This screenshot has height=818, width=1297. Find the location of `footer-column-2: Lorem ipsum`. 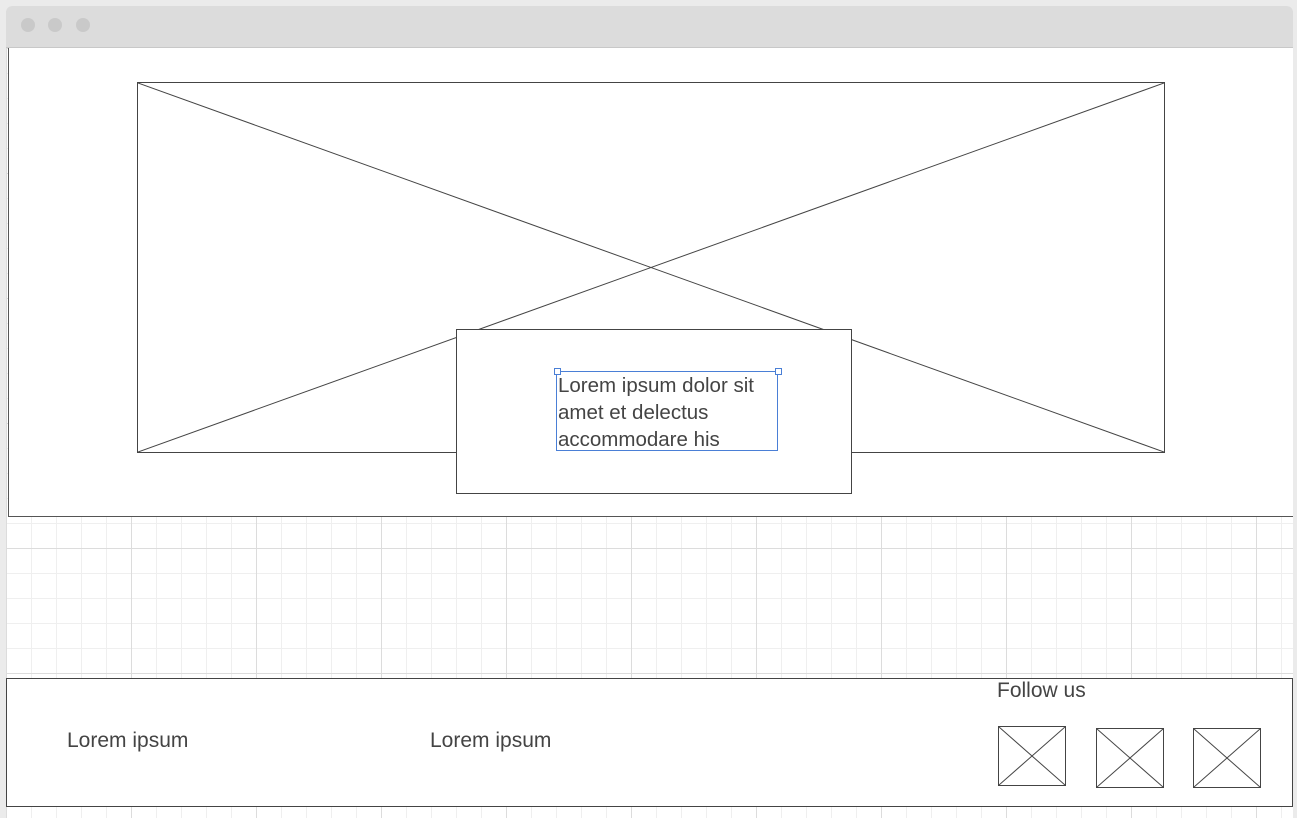

footer-column-2: Lorem ipsum is located at coordinates (490, 741).